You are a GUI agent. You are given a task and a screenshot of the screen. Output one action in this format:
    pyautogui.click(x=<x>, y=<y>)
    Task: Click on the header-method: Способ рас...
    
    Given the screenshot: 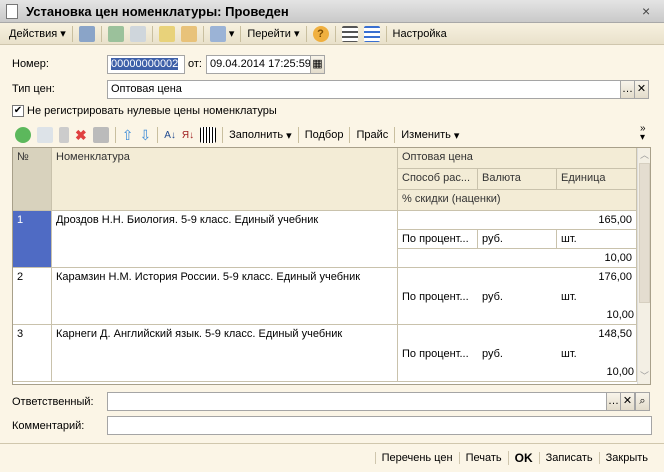 What is the action you would take?
    pyautogui.click(x=438, y=179)
    